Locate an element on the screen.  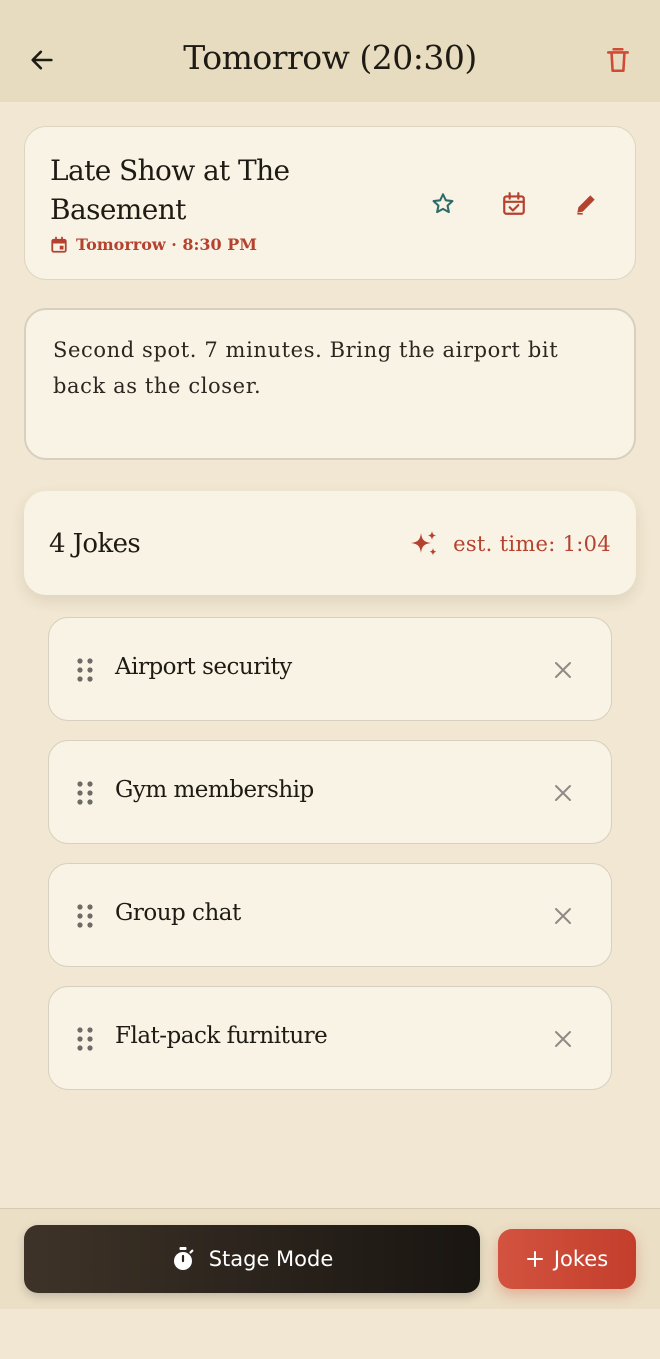
joke-title: Flat-pack furniture is located at coordinates (221, 1036).